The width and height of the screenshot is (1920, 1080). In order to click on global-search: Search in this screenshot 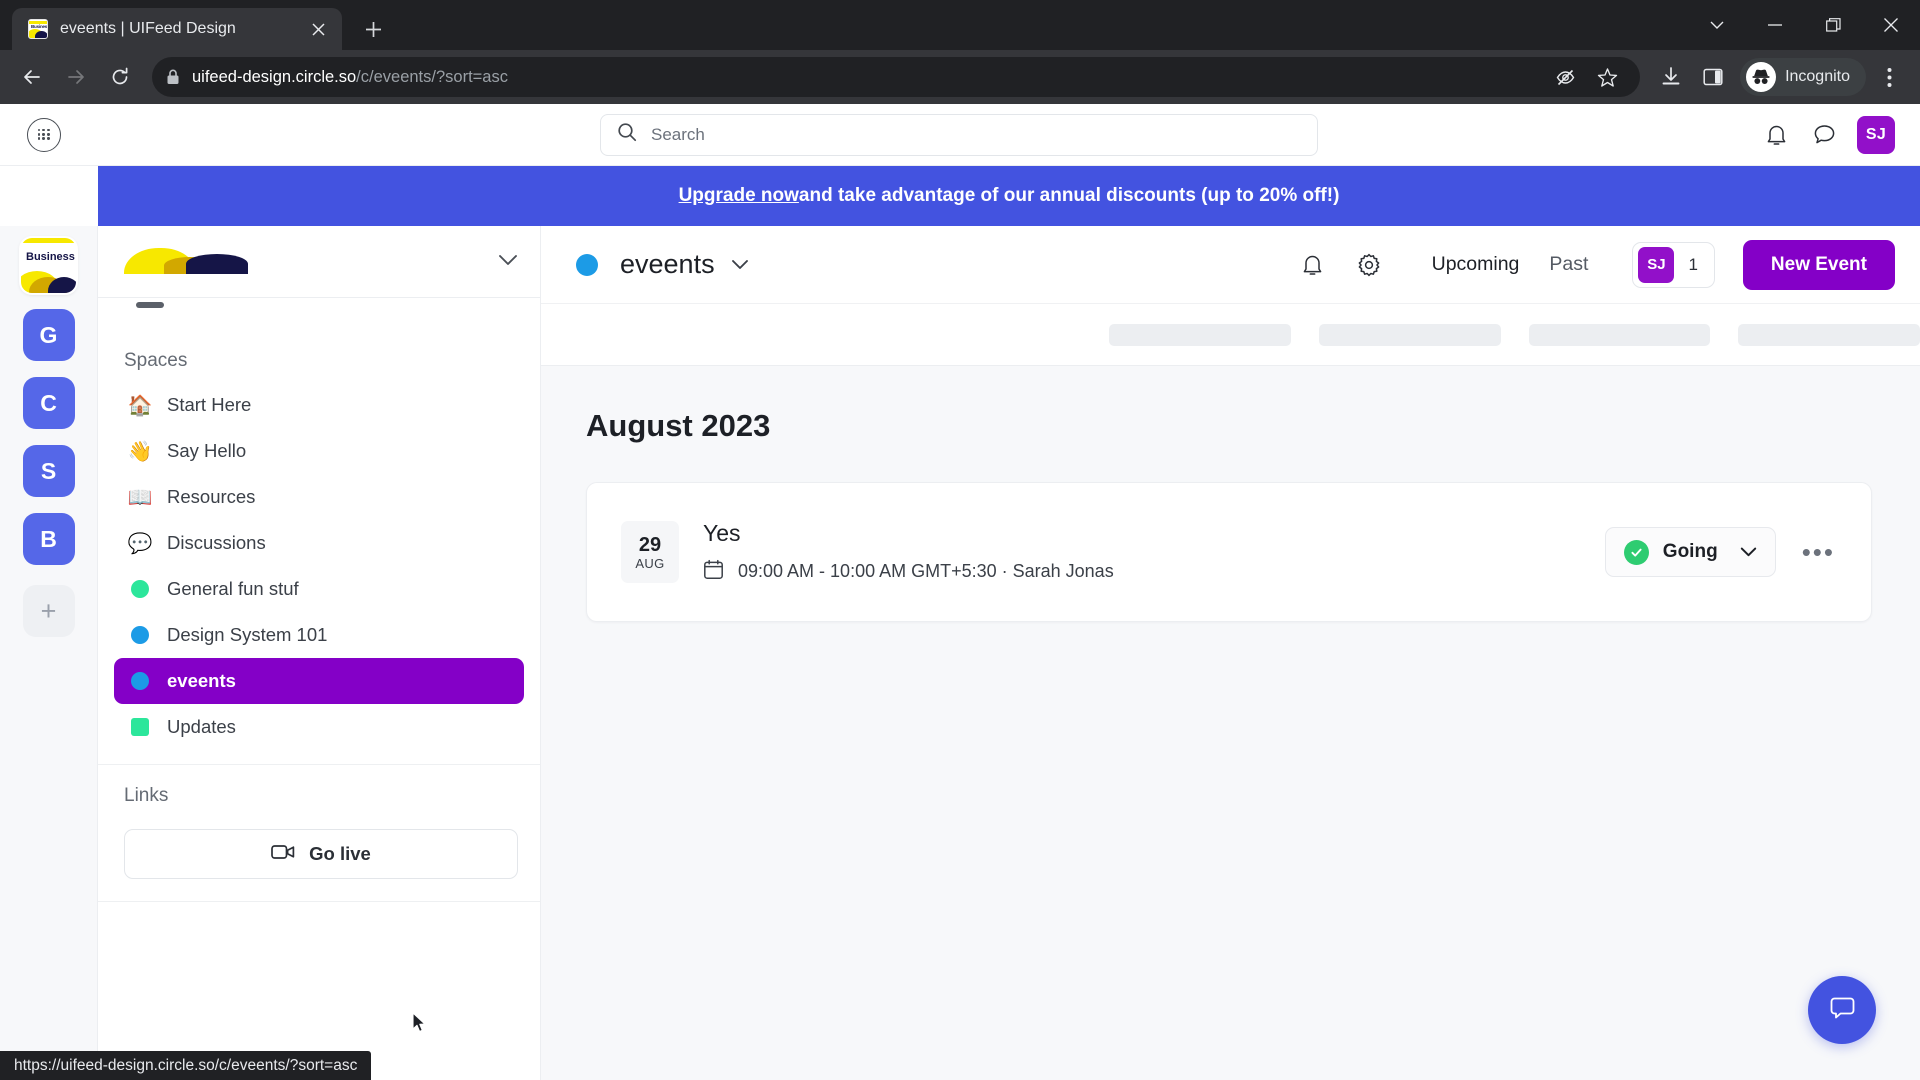, I will do `click(959, 134)`.